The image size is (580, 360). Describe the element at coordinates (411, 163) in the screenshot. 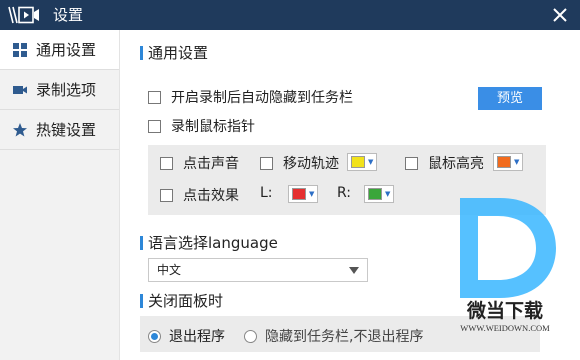

I see `mouse-highlight-checkbox` at that location.